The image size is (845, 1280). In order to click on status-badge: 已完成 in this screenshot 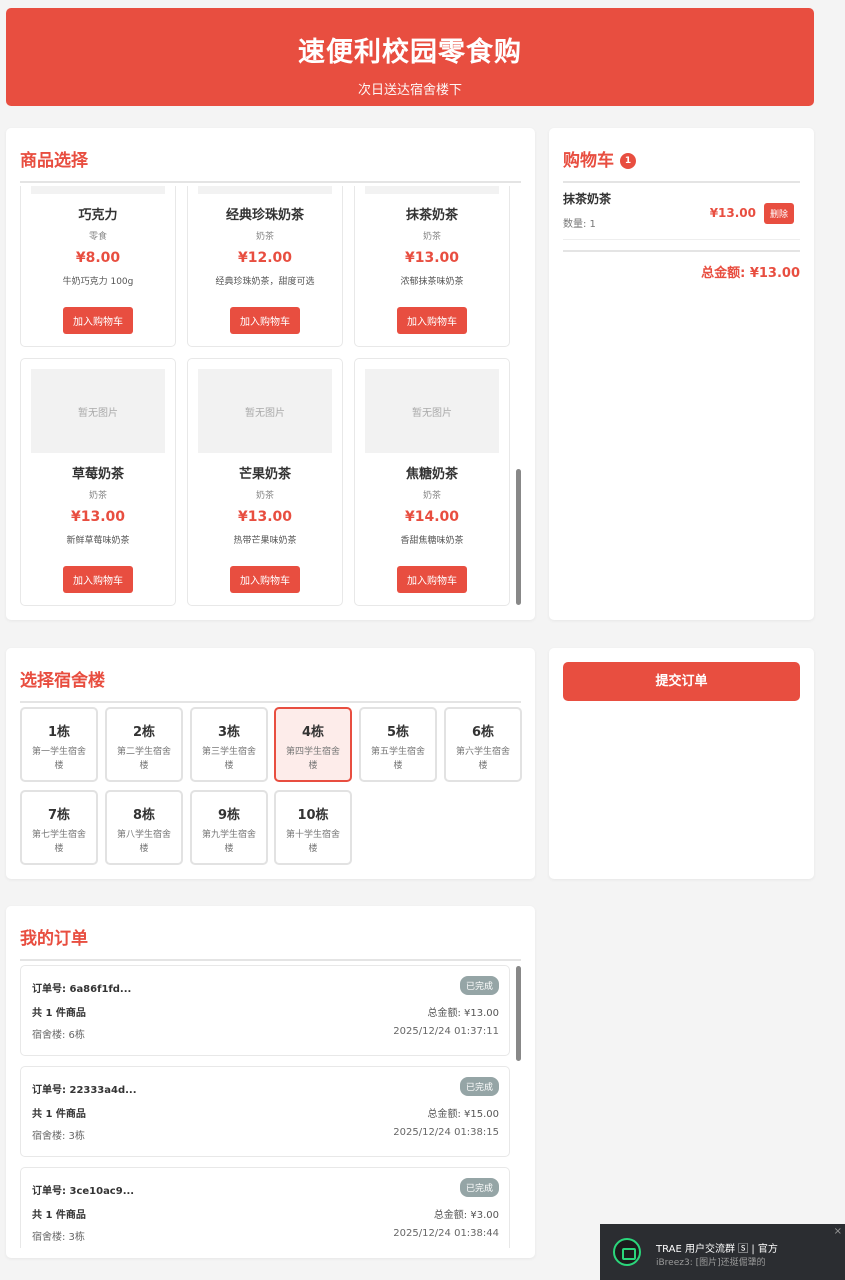, I will do `click(479, 1086)`.